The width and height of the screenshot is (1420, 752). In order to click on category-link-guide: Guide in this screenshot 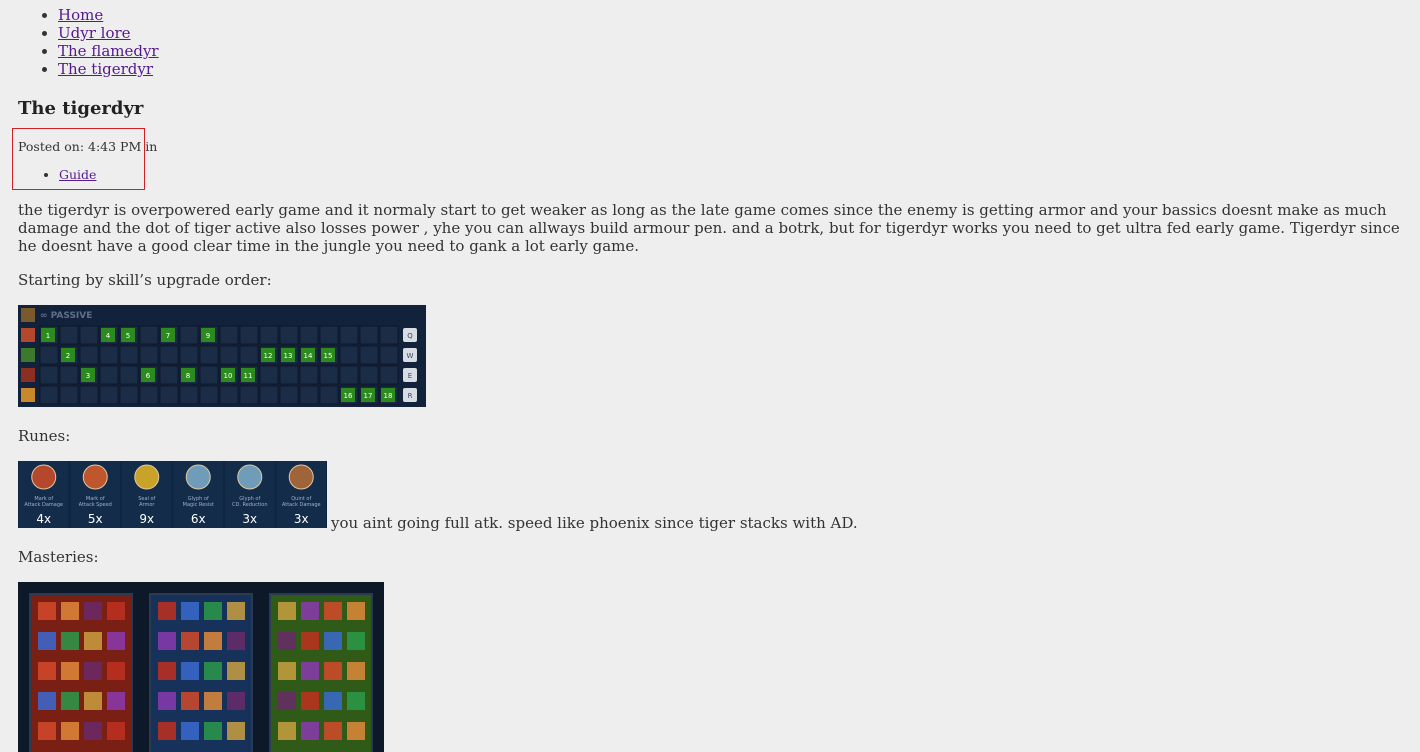, I will do `click(77, 174)`.